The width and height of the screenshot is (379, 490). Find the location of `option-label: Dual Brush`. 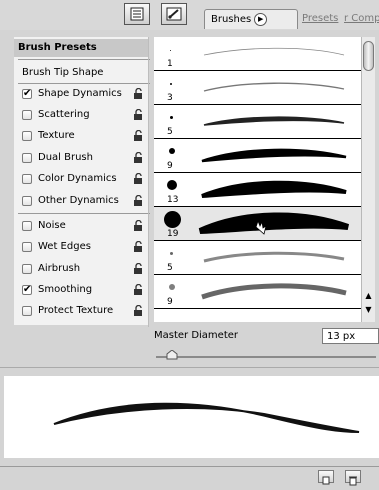

option-label: Dual Brush is located at coordinates (65, 157).